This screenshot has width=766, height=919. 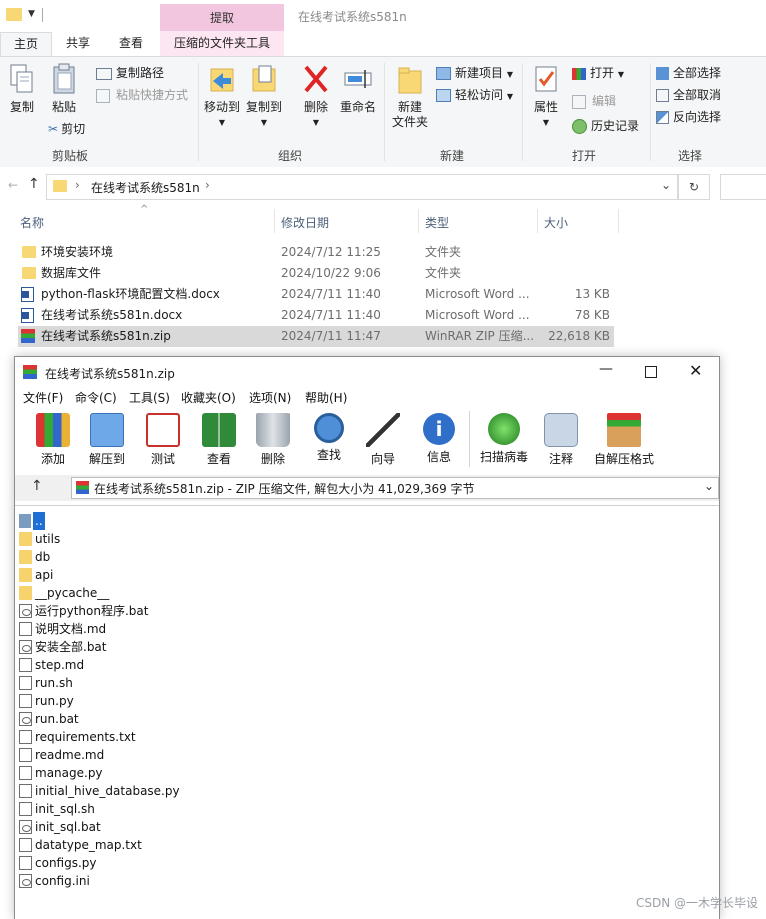 What do you see at coordinates (25, 611) in the screenshot?
I see `settings-file-icon` at bounding box center [25, 611].